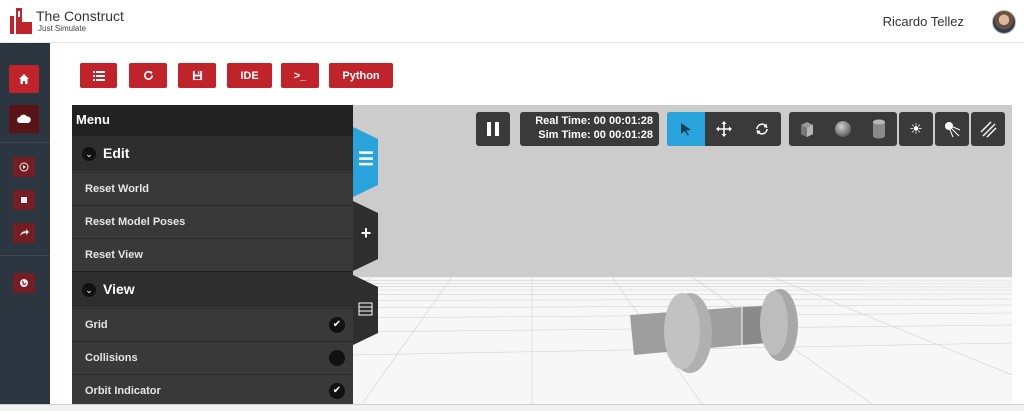 This screenshot has width=1024, height=411. I want to click on spotlight-icon, so click(953, 130).